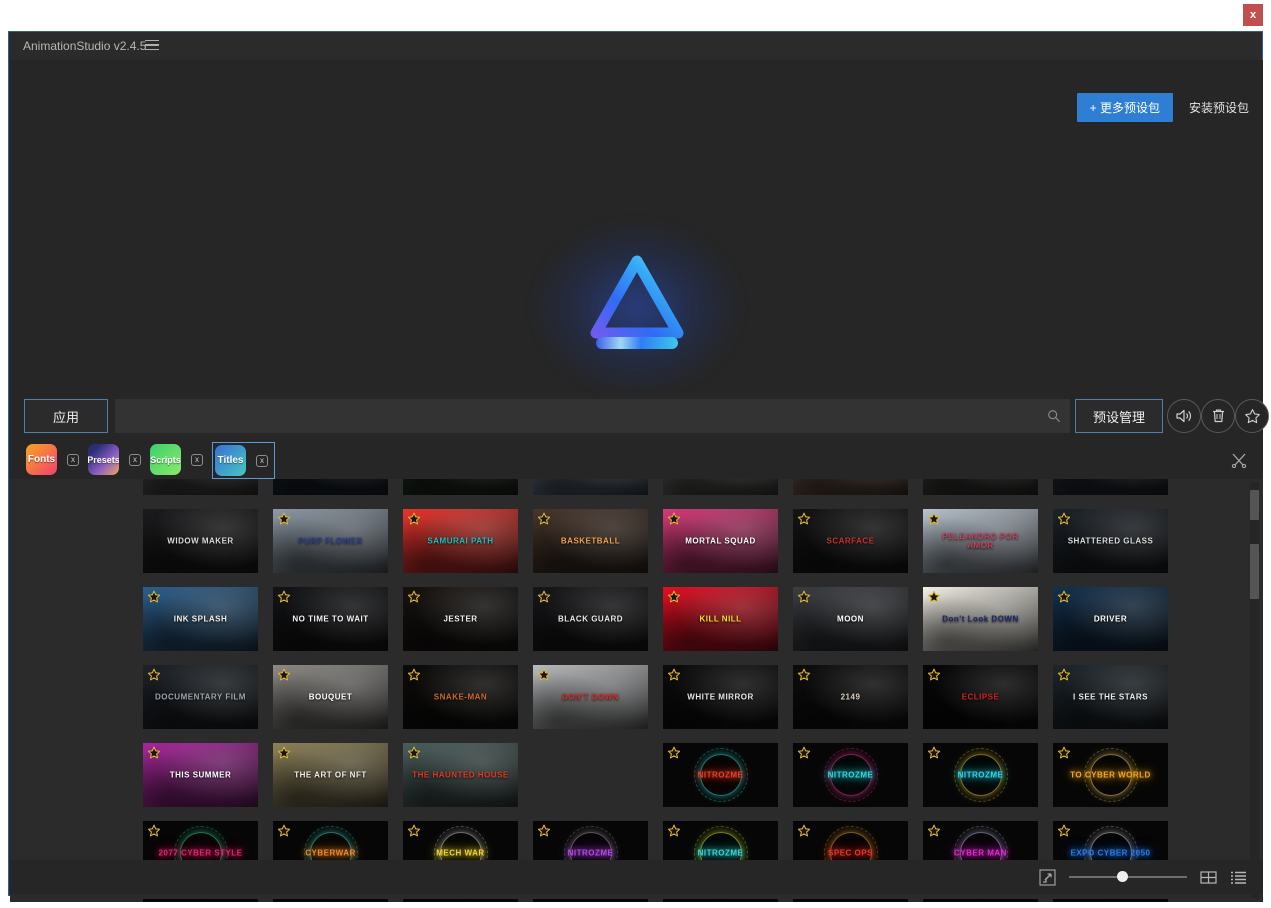  Describe the element at coordinates (720, 900) in the screenshot. I see `preset-thumbnail: NITROS` at that location.